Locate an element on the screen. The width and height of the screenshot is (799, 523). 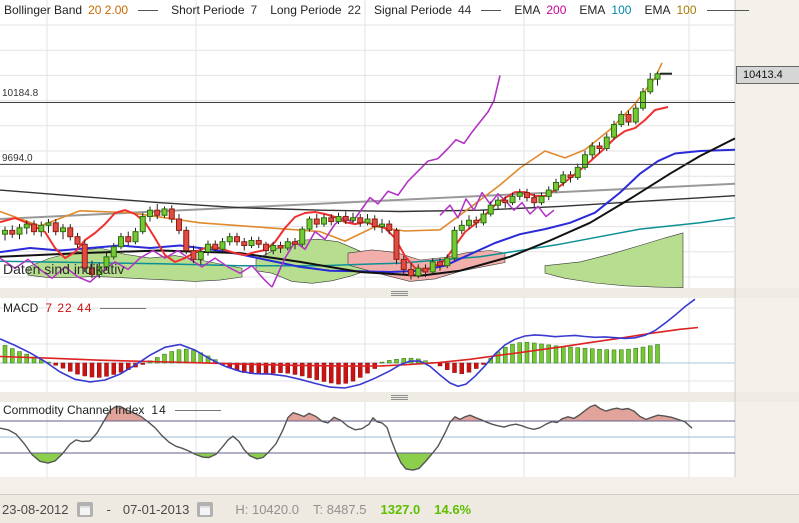
legend-value: 22 is located at coordinates (354, 10).